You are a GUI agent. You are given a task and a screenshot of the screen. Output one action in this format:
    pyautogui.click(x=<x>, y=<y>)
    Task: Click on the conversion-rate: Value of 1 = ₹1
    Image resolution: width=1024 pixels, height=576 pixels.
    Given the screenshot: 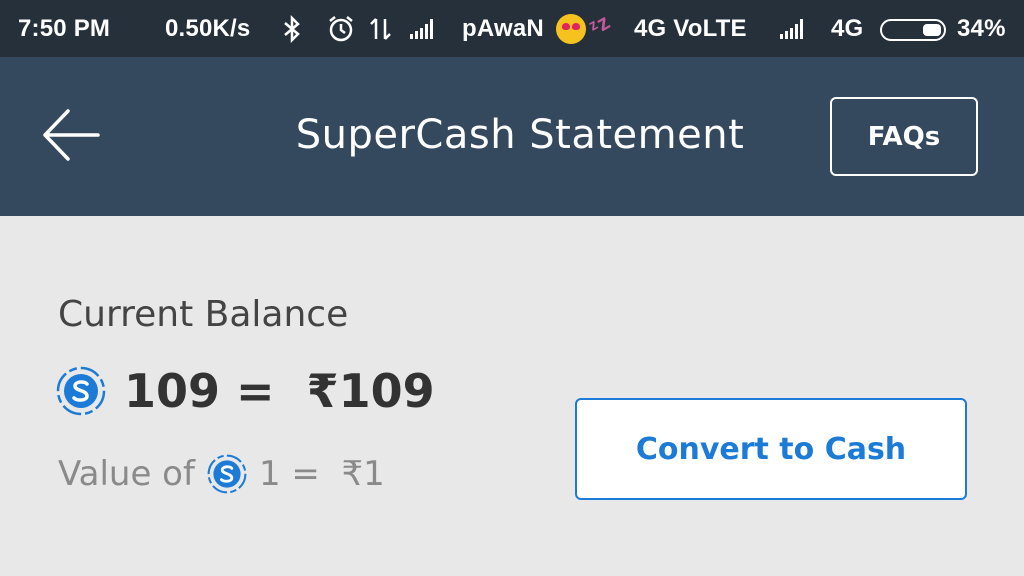 What is the action you would take?
    pyautogui.click(x=221, y=474)
    